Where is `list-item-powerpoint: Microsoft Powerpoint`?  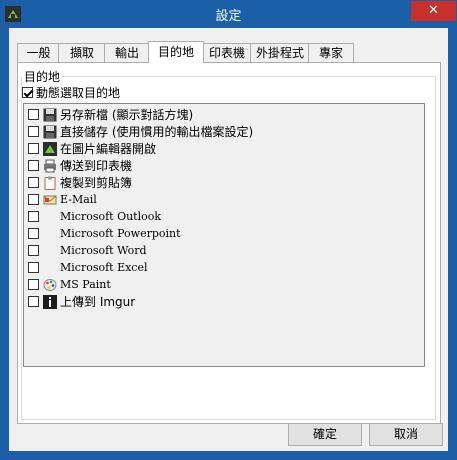 list-item-powerpoint: Microsoft Powerpoint is located at coordinates (104, 233).